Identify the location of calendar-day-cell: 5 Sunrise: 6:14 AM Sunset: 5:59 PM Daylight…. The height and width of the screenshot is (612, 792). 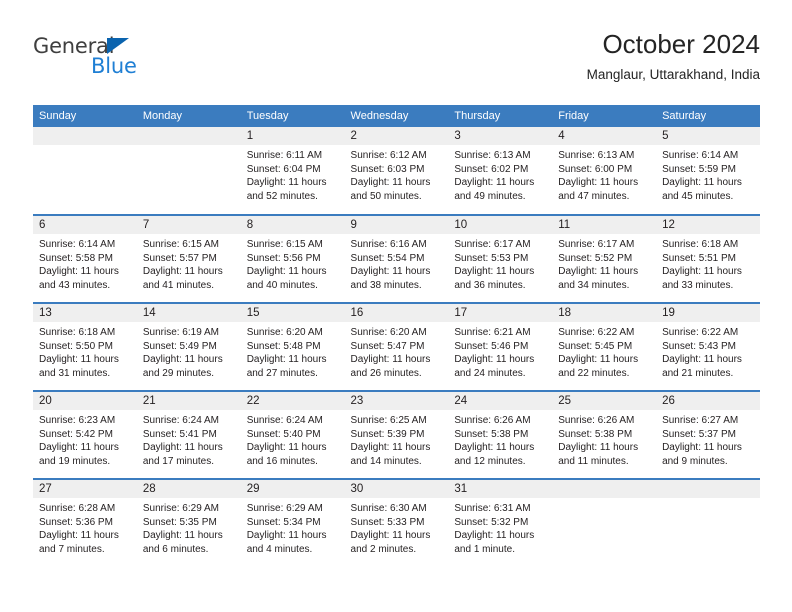
(708, 171).